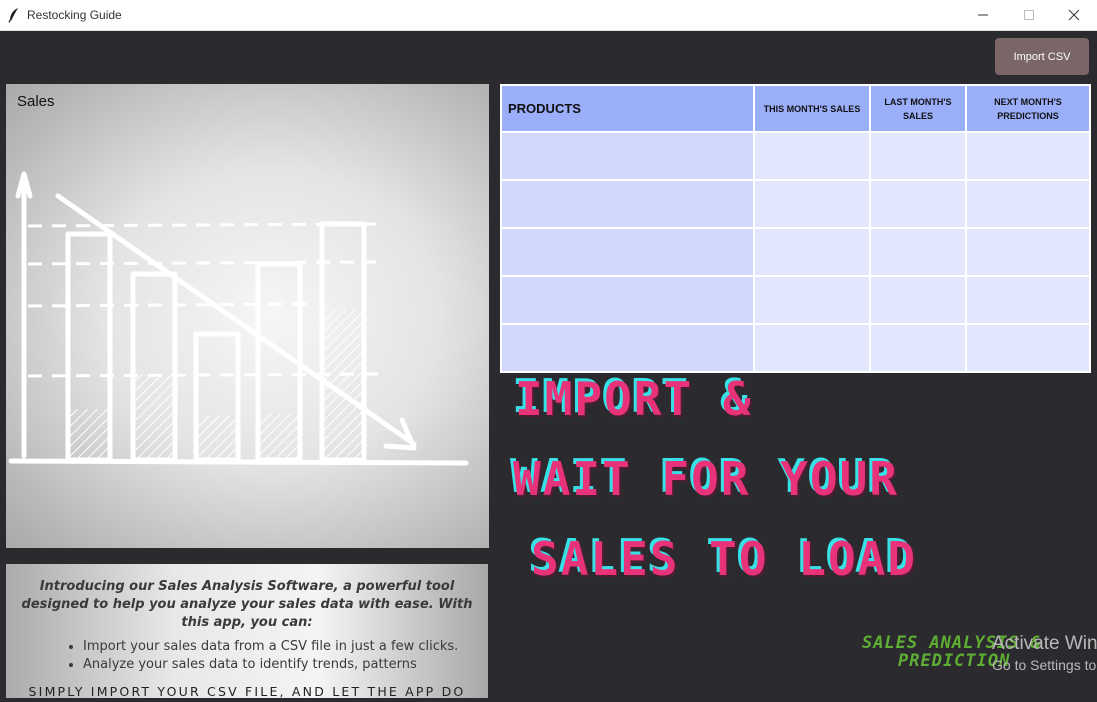 The width and height of the screenshot is (1097, 702). I want to click on minimize-button, so click(983, 15).